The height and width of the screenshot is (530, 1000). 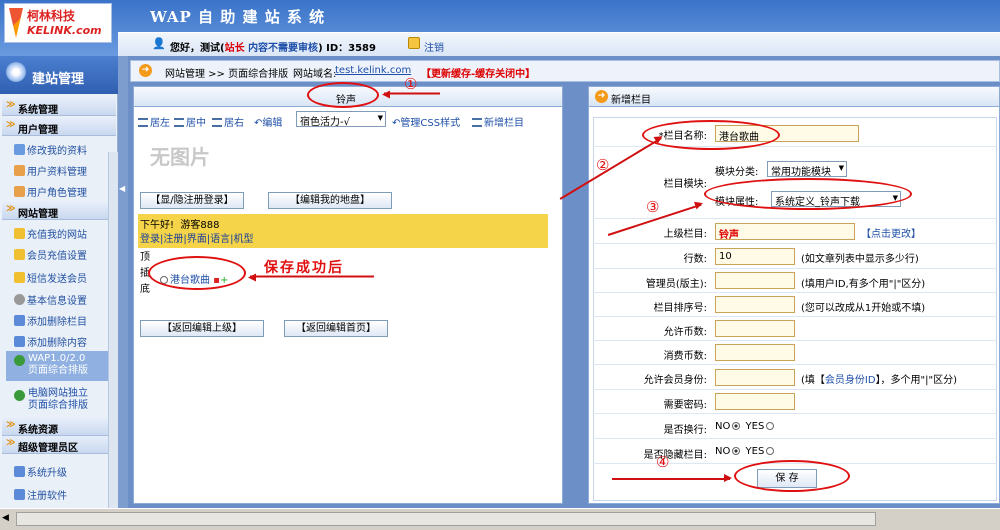 I want to click on sidebar-title: 建站管理, so click(x=58, y=79).